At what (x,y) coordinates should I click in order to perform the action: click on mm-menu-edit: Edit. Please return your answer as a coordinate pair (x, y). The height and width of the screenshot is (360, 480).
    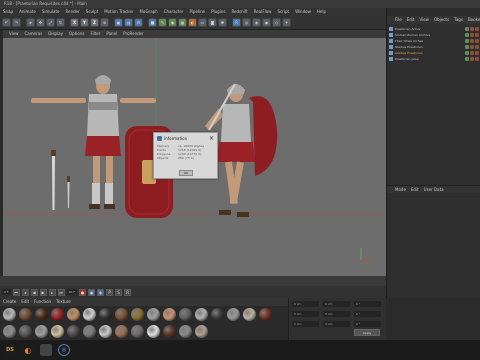
    Looking at the image, I should click on (25, 302).